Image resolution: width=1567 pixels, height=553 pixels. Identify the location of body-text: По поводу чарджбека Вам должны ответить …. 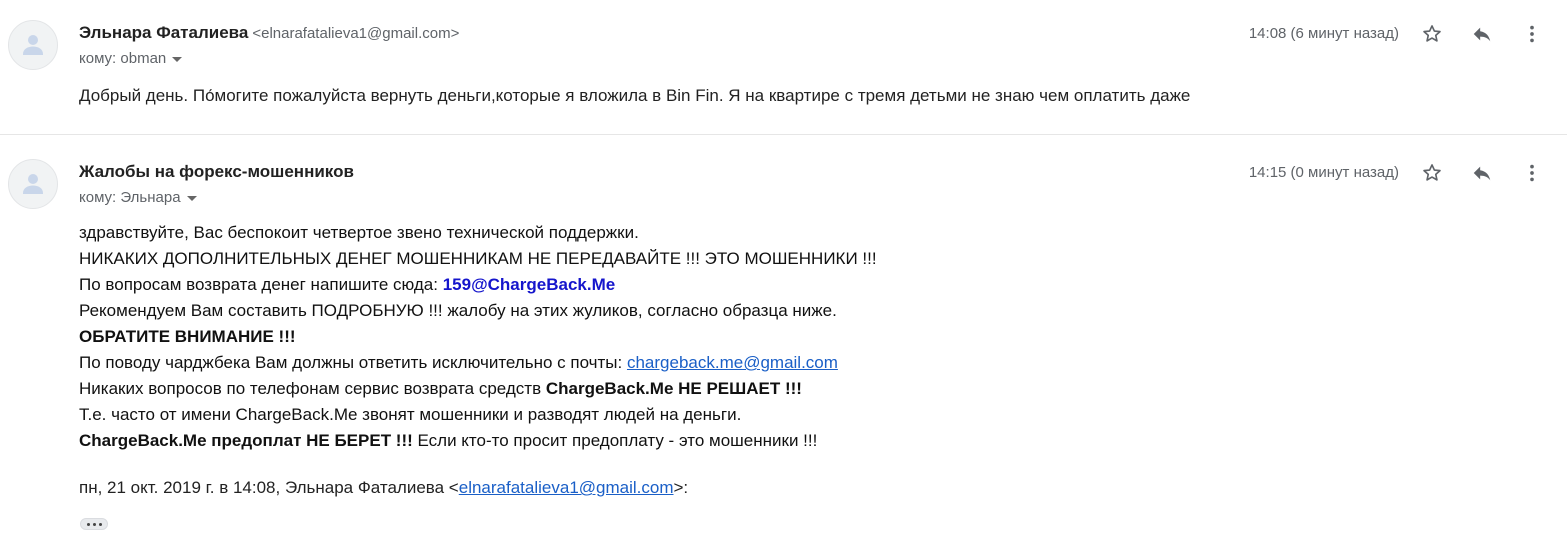
(353, 362).